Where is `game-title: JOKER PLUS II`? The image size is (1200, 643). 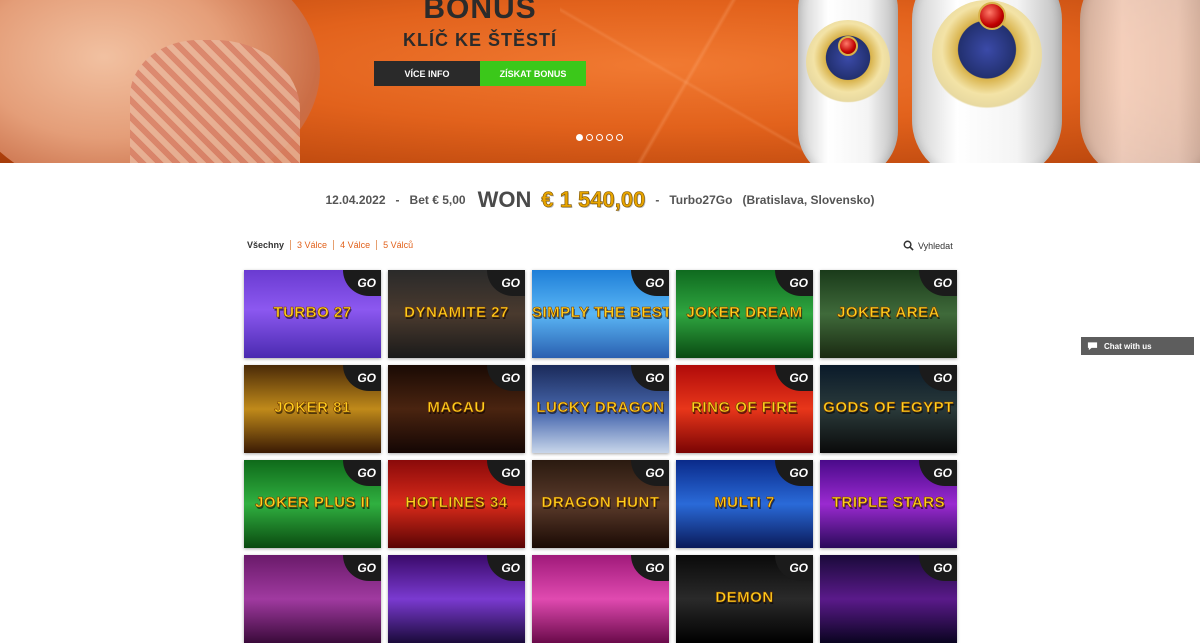
game-title: JOKER PLUS II is located at coordinates (312, 503).